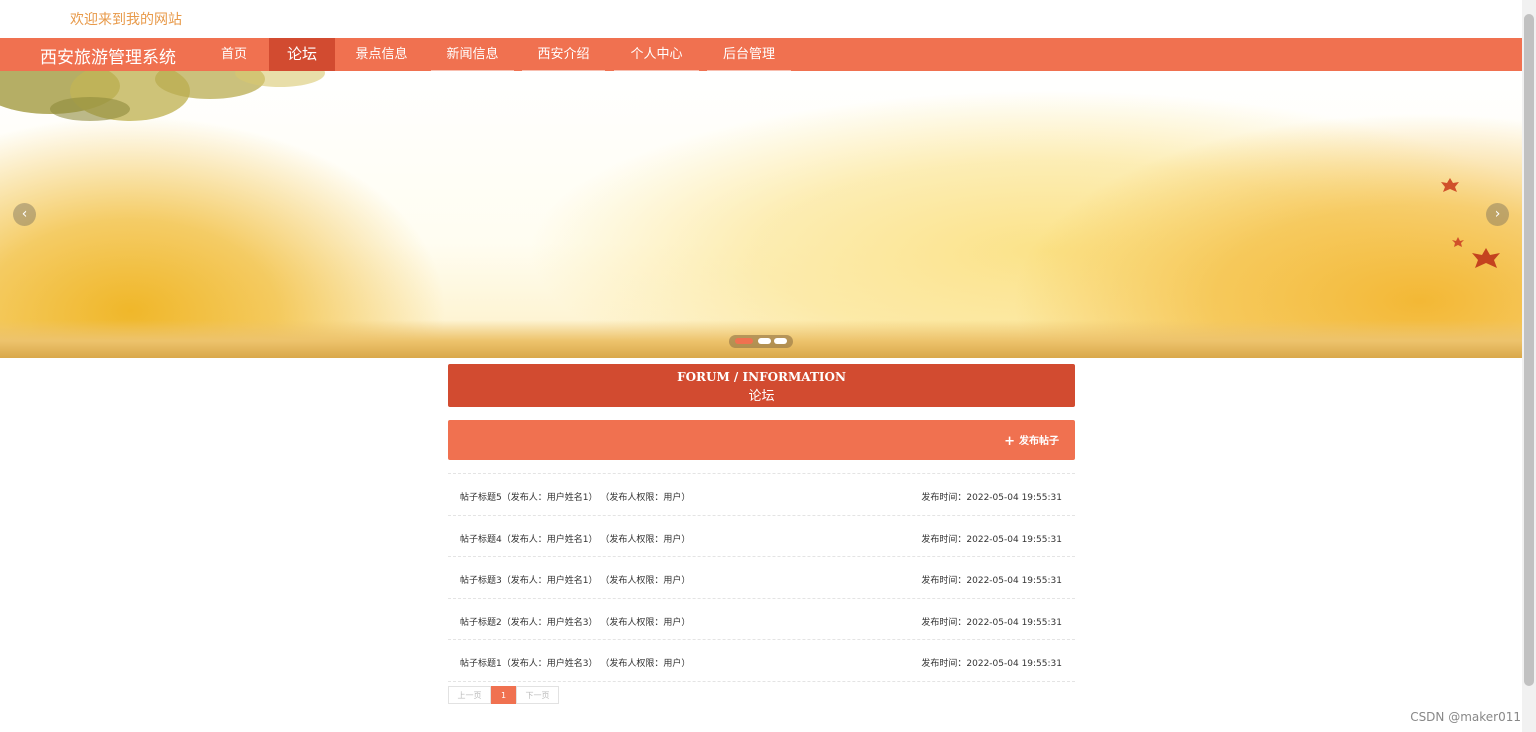  Describe the element at coordinates (575, 496) in the screenshot. I see `post-title: 帖子标题5（发布人：用户姓名1） （发布人权限：用户）` at that location.